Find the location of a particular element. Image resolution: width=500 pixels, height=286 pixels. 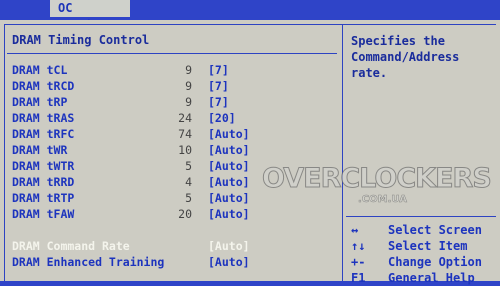

left-right-arrow-icon: ↔ is located at coordinates (355, 230).